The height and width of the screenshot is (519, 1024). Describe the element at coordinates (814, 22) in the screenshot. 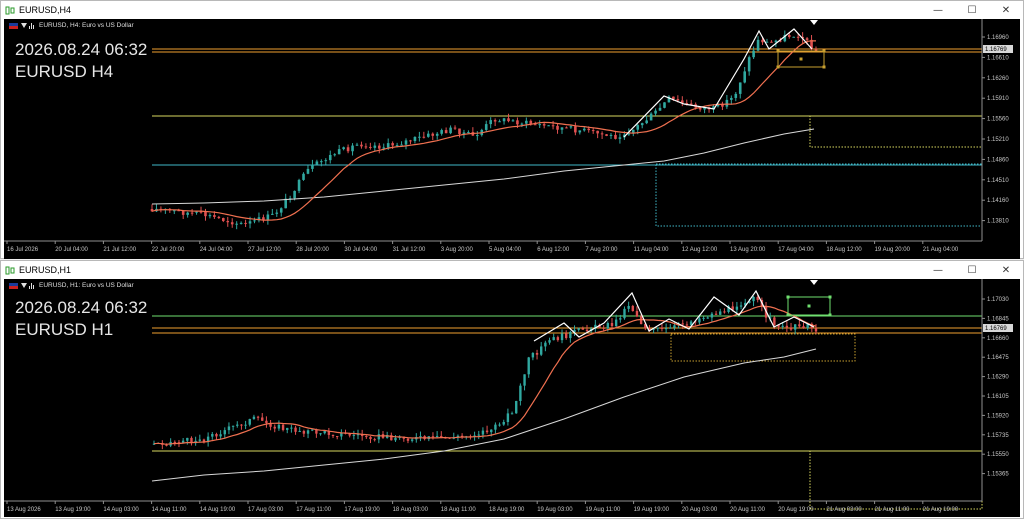

I see `chart-shift-marker-icon` at that location.